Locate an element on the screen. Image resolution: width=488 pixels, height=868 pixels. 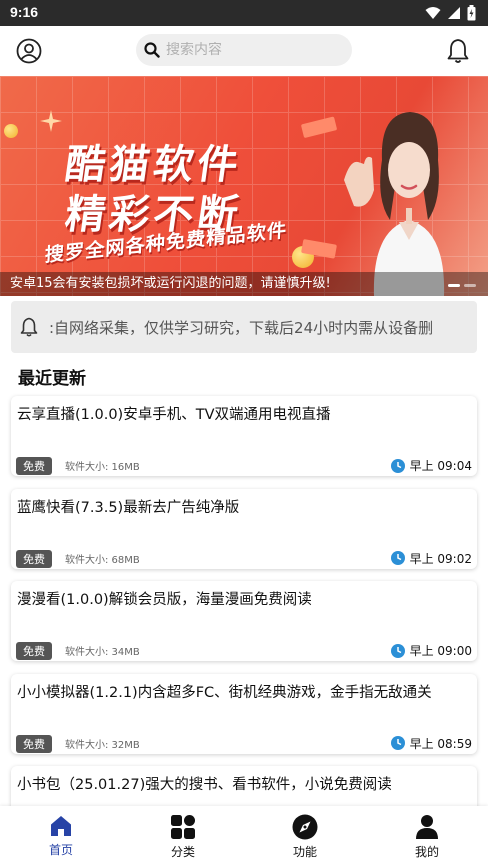
bottom-nav: 首页 分类 功能 我的 is located at coordinates (244, 837).